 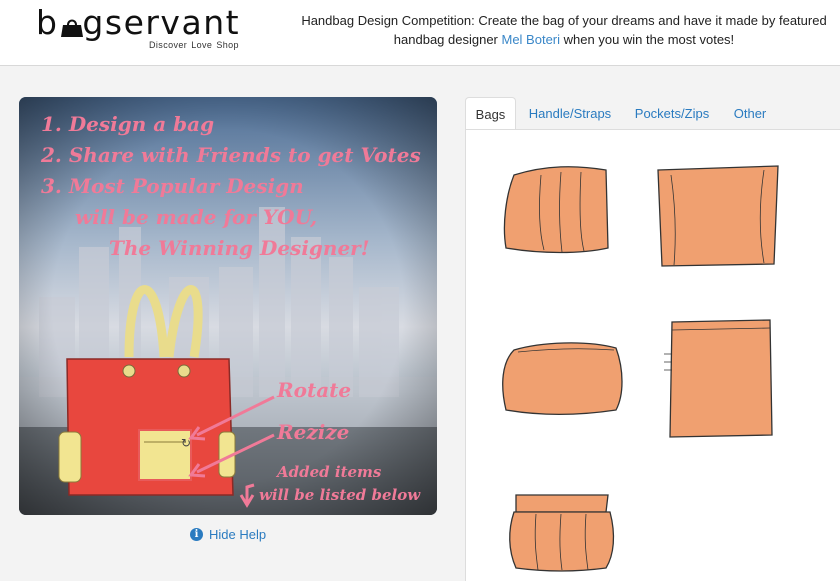 I want to click on logo-subtitle: Discover Love Shop, so click(x=194, y=45).